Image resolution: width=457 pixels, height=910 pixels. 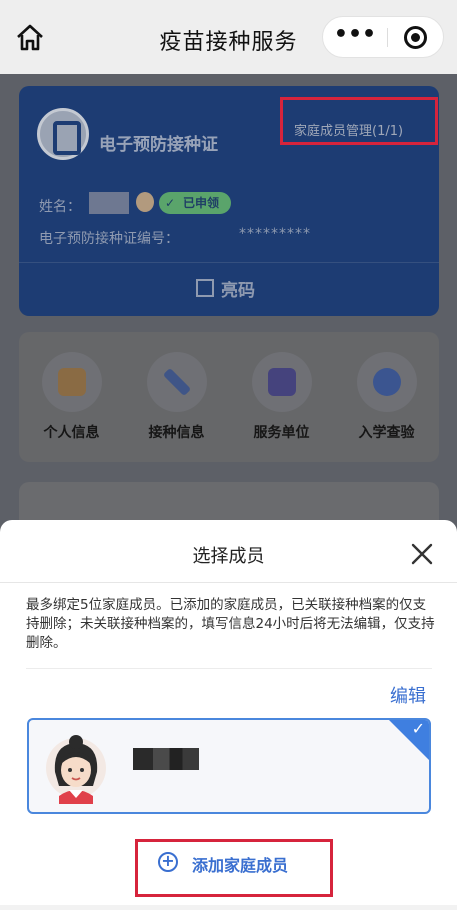 What do you see at coordinates (229, 766) in the screenshot?
I see `member-card-selected: ✓` at bounding box center [229, 766].